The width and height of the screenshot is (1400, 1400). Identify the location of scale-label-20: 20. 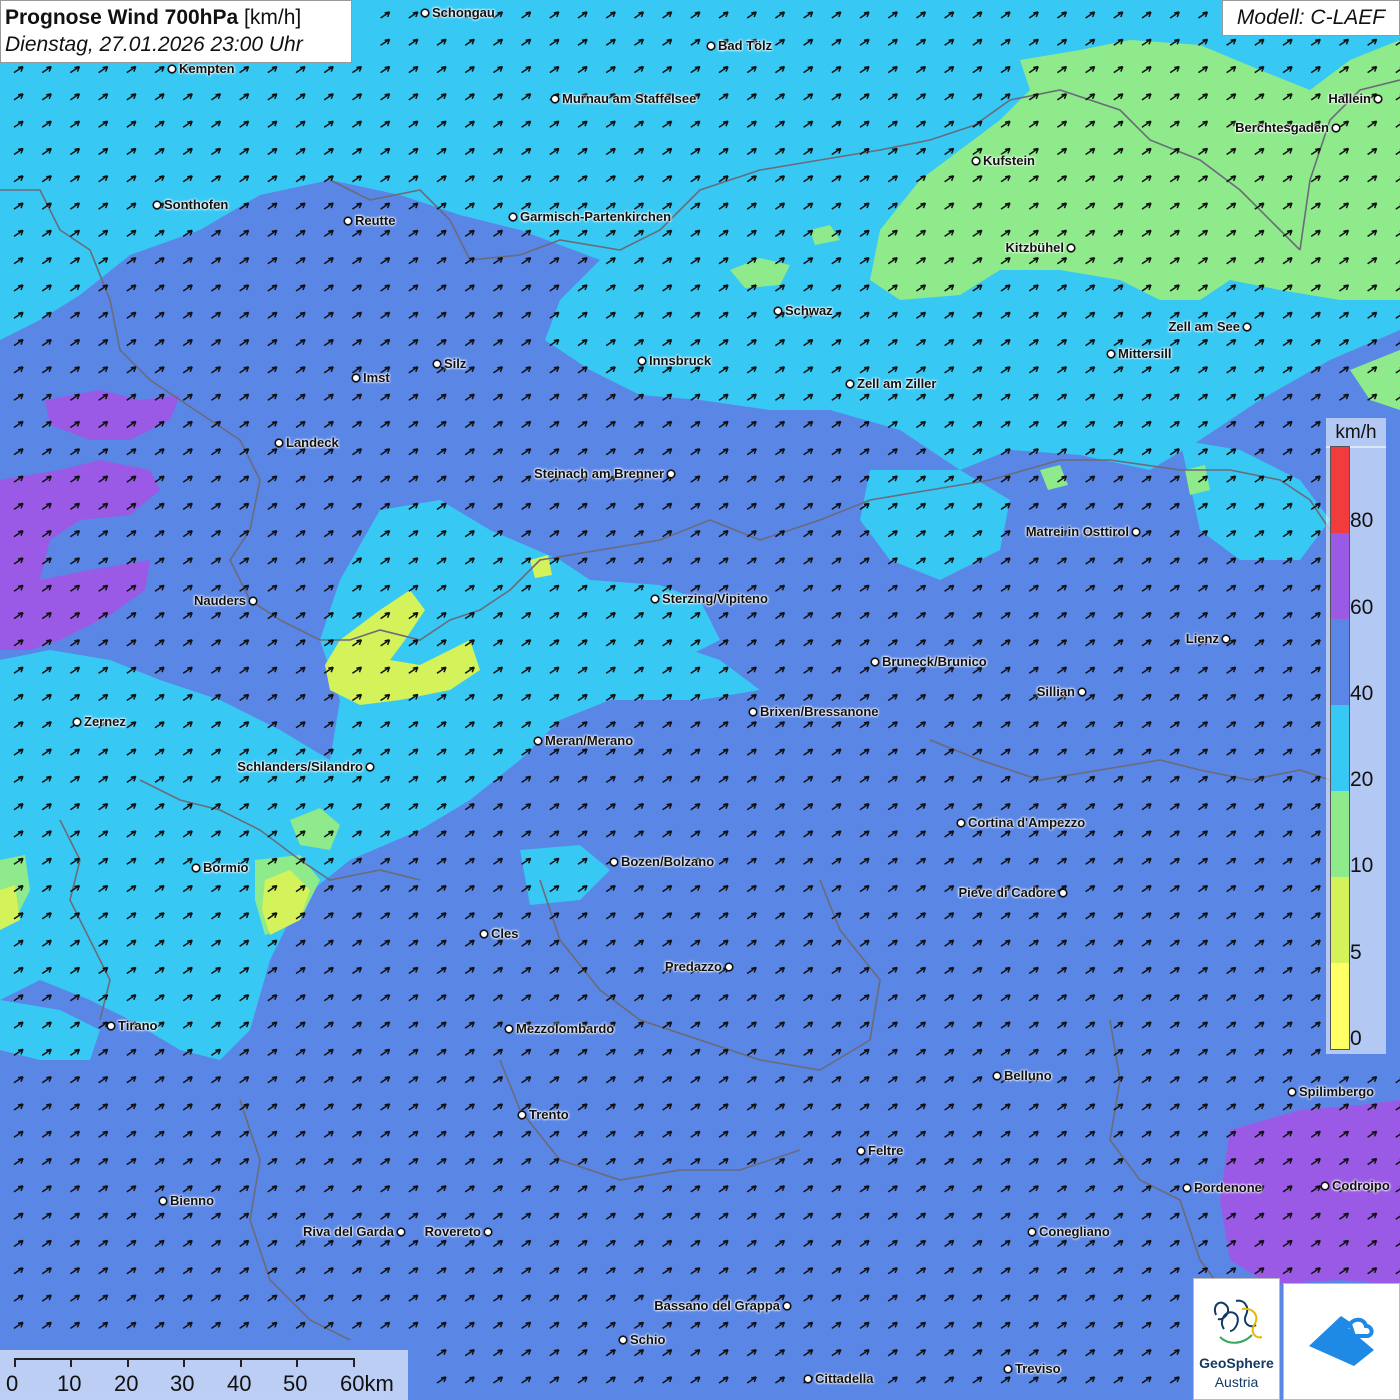
(126, 1383).